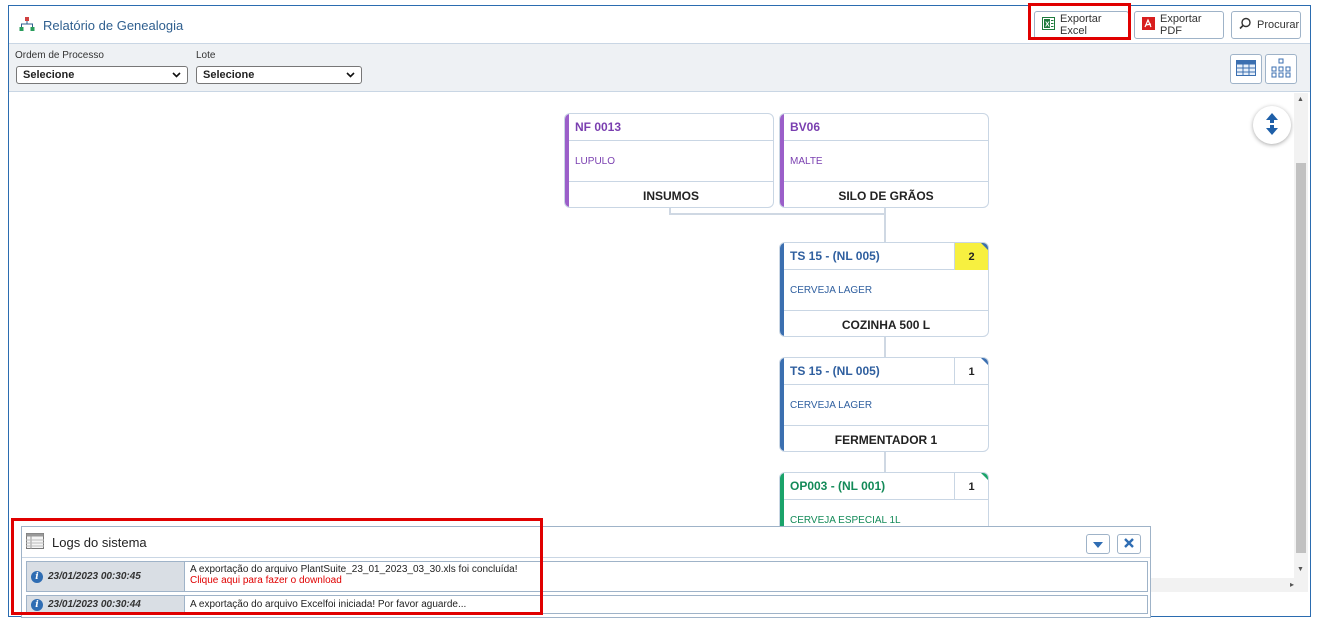 Image resolution: width=1324 pixels, height=620 pixels. Describe the element at coordinates (1300, 99) in the screenshot. I see `scroll-up-arrow-icon: ▲` at that location.